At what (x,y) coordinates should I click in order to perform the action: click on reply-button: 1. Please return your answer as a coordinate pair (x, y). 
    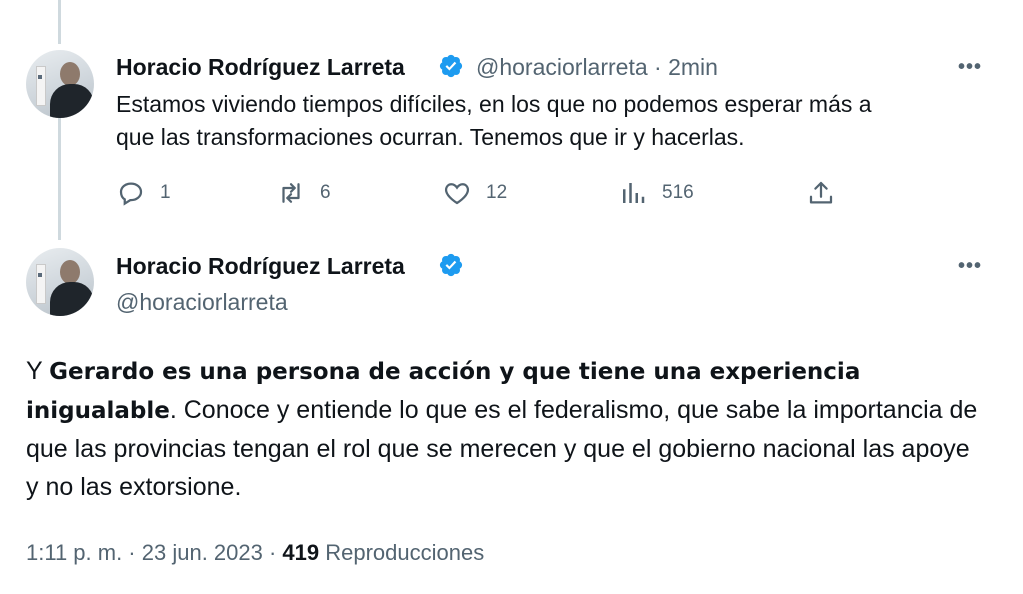
    Looking at the image, I should click on (143, 193).